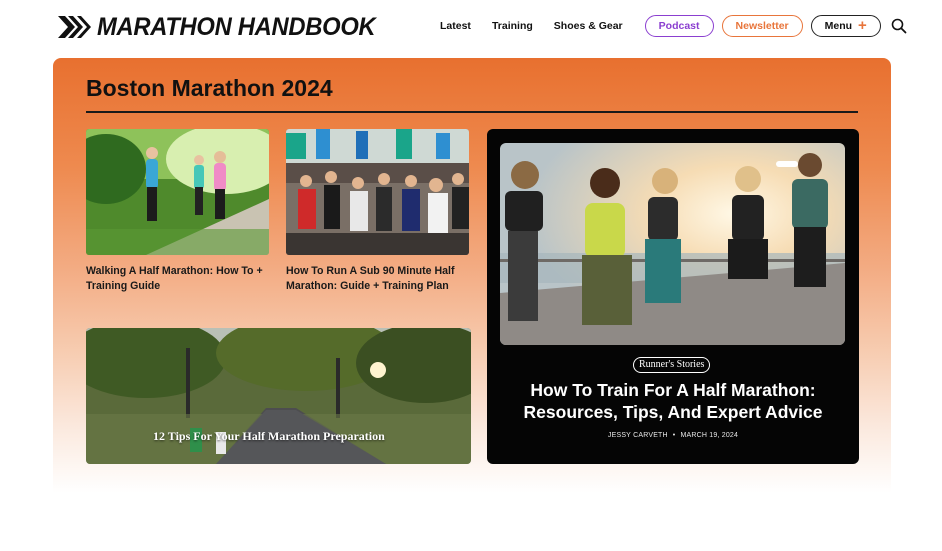 The image size is (942, 551). Describe the element at coordinates (377, 192) in the screenshot. I see `card-image-sub90` at that location.